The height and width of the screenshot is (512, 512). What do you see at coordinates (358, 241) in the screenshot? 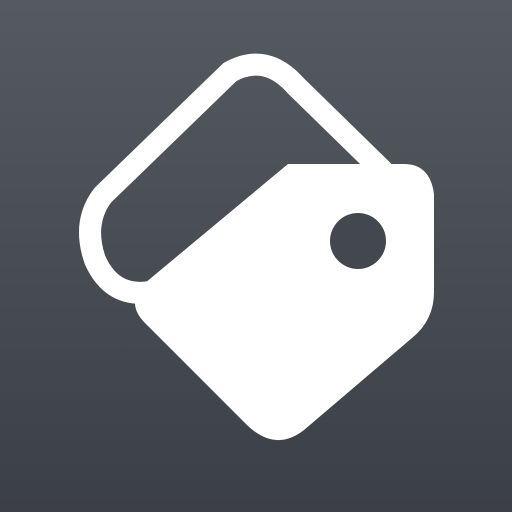
I see `tag-hole` at bounding box center [358, 241].